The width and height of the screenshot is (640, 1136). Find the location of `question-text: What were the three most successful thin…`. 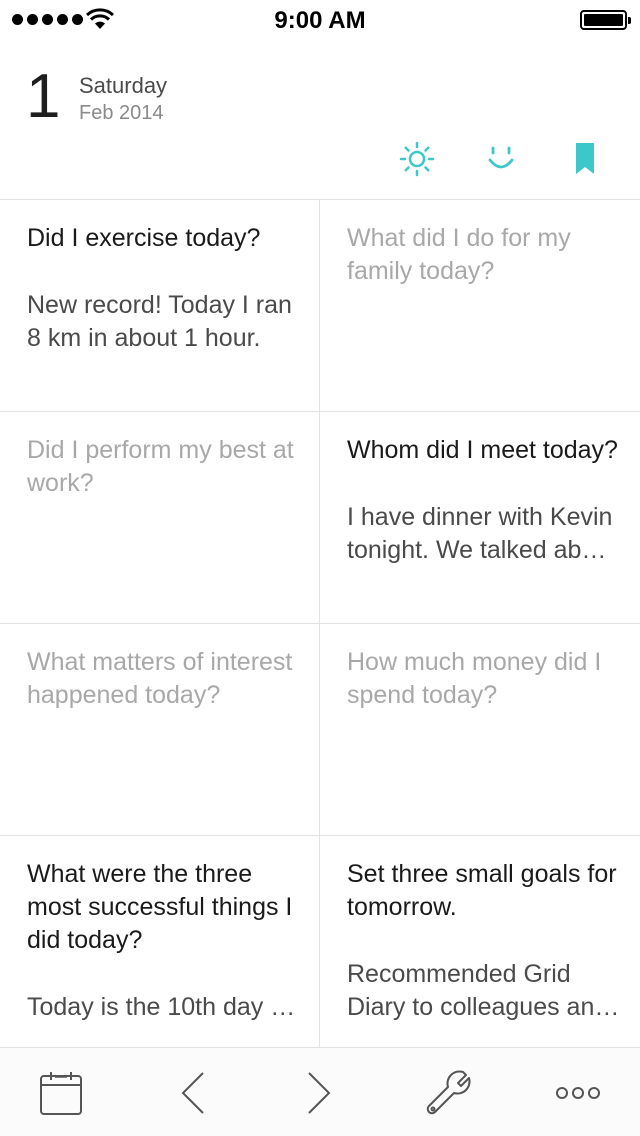

question-text: What were the three most successful thin… is located at coordinates (160, 907).